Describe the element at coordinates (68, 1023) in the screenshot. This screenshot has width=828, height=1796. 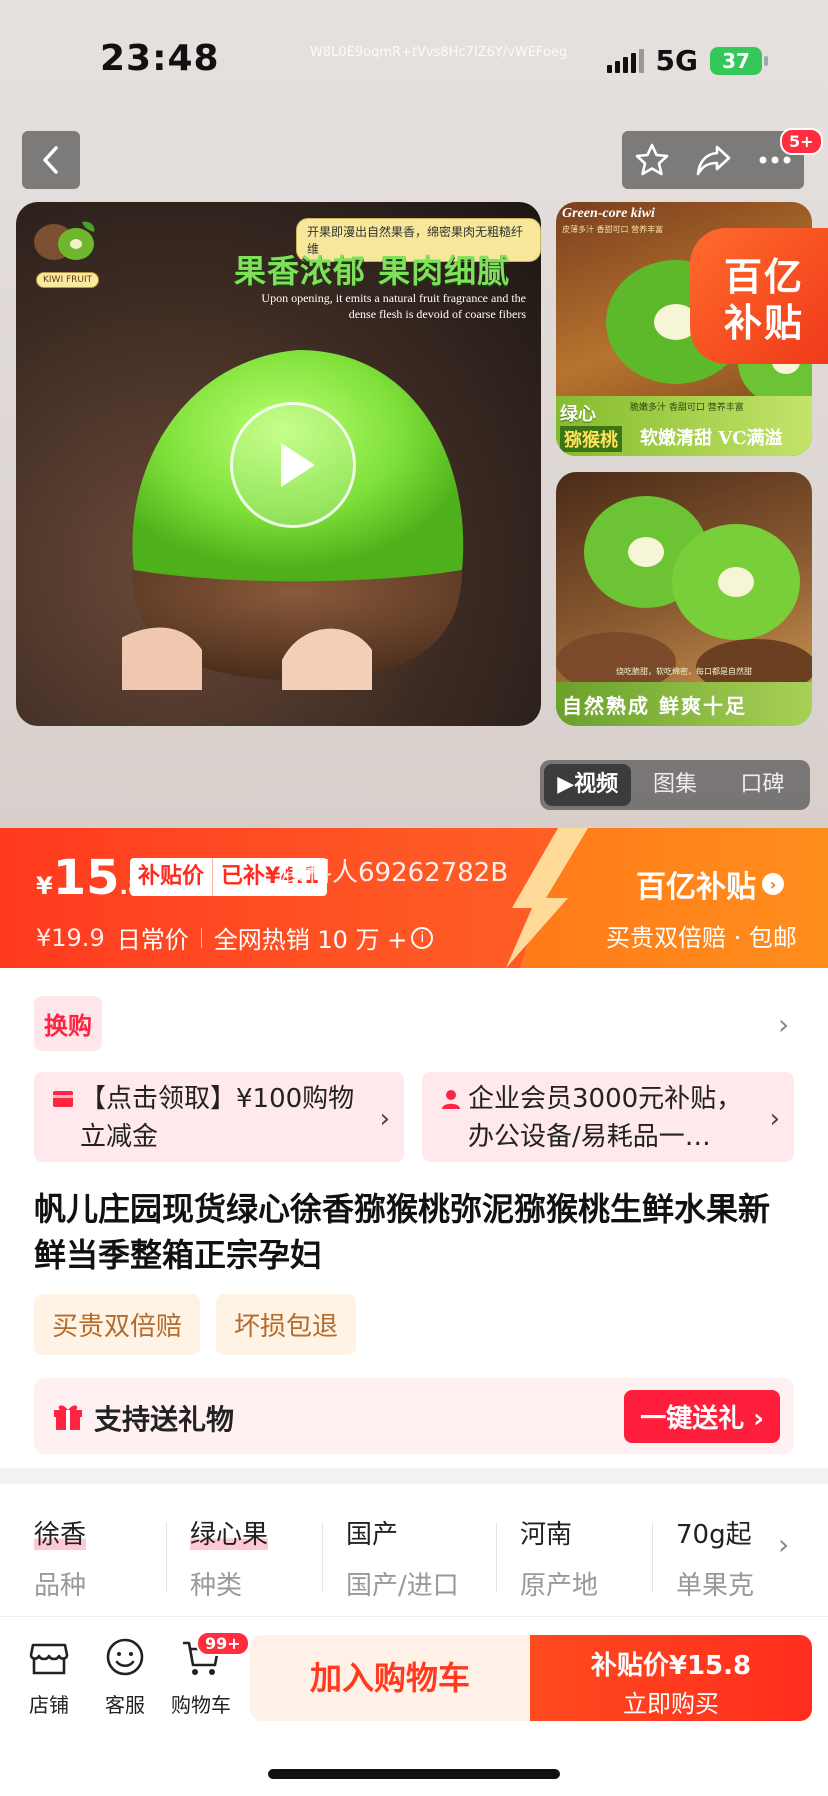
I see `swap-tag: 换购` at that location.